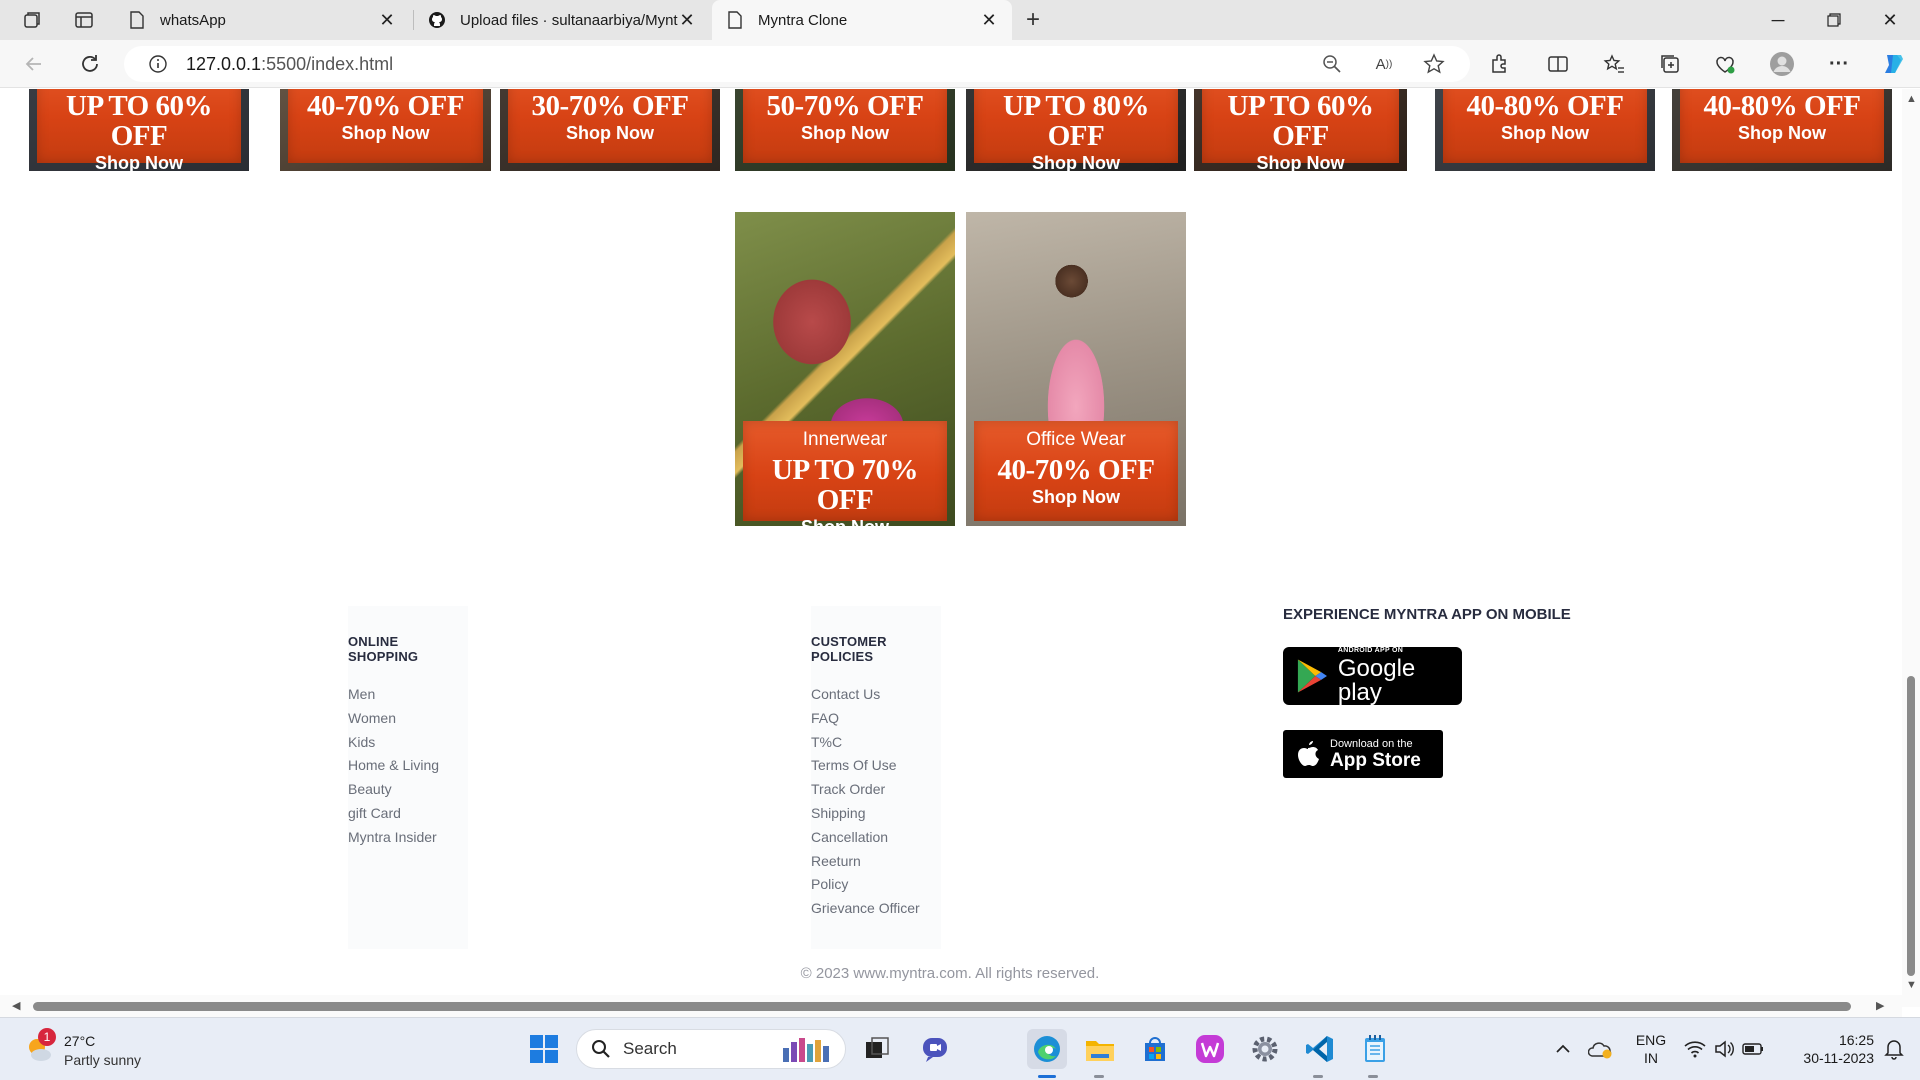  I want to click on footer-link: Shipping, so click(876, 817).